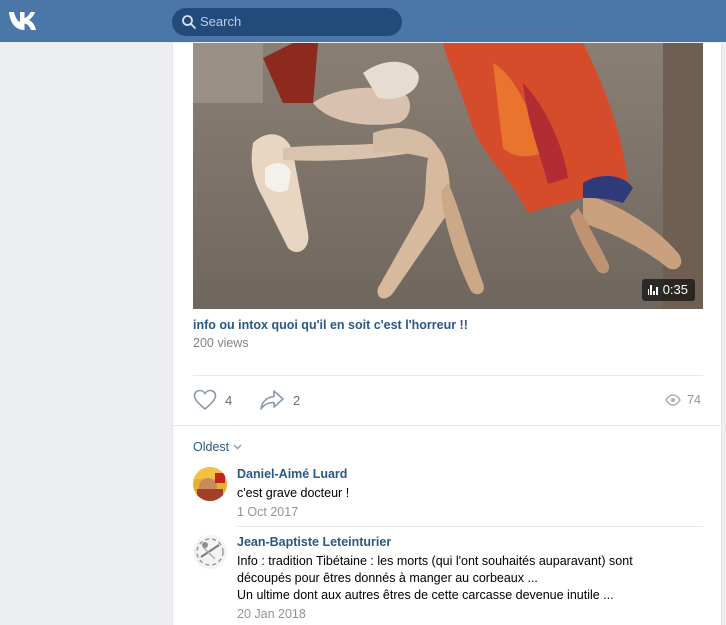 This screenshot has height=625, width=726. What do you see at coordinates (267, 512) in the screenshot?
I see `comment-date: 1 Oct 2017` at bounding box center [267, 512].